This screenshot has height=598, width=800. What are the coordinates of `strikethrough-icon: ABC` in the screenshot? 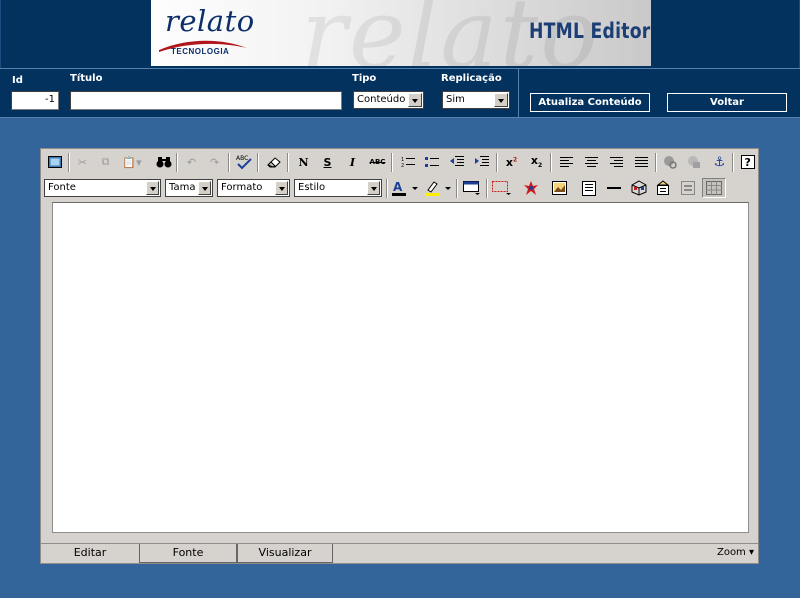 It's located at (377, 162).